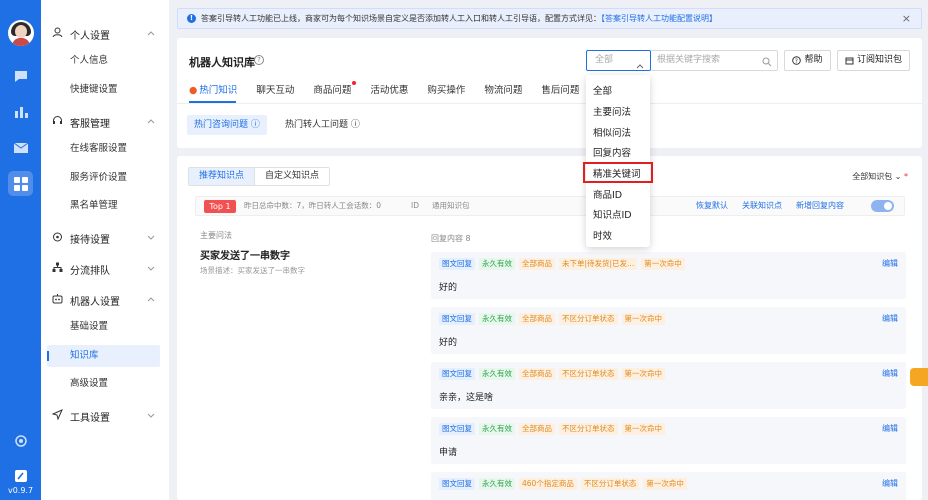 Image resolution: width=928 pixels, height=500 pixels. I want to click on dropdown-option-validity: 时效, so click(602, 235).